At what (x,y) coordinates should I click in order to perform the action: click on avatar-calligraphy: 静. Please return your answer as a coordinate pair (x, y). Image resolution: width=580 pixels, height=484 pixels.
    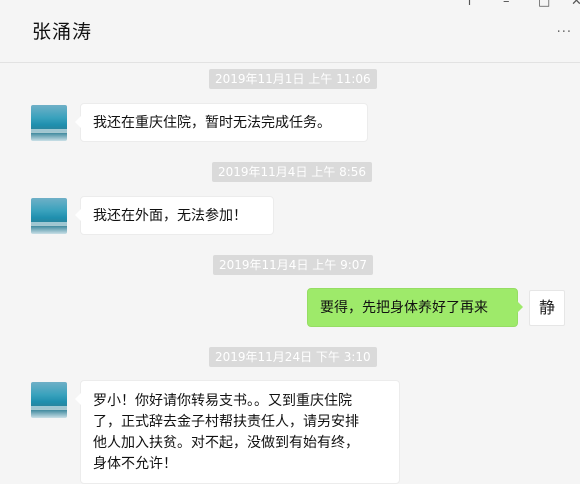
    Looking at the image, I should click on (546, 307).